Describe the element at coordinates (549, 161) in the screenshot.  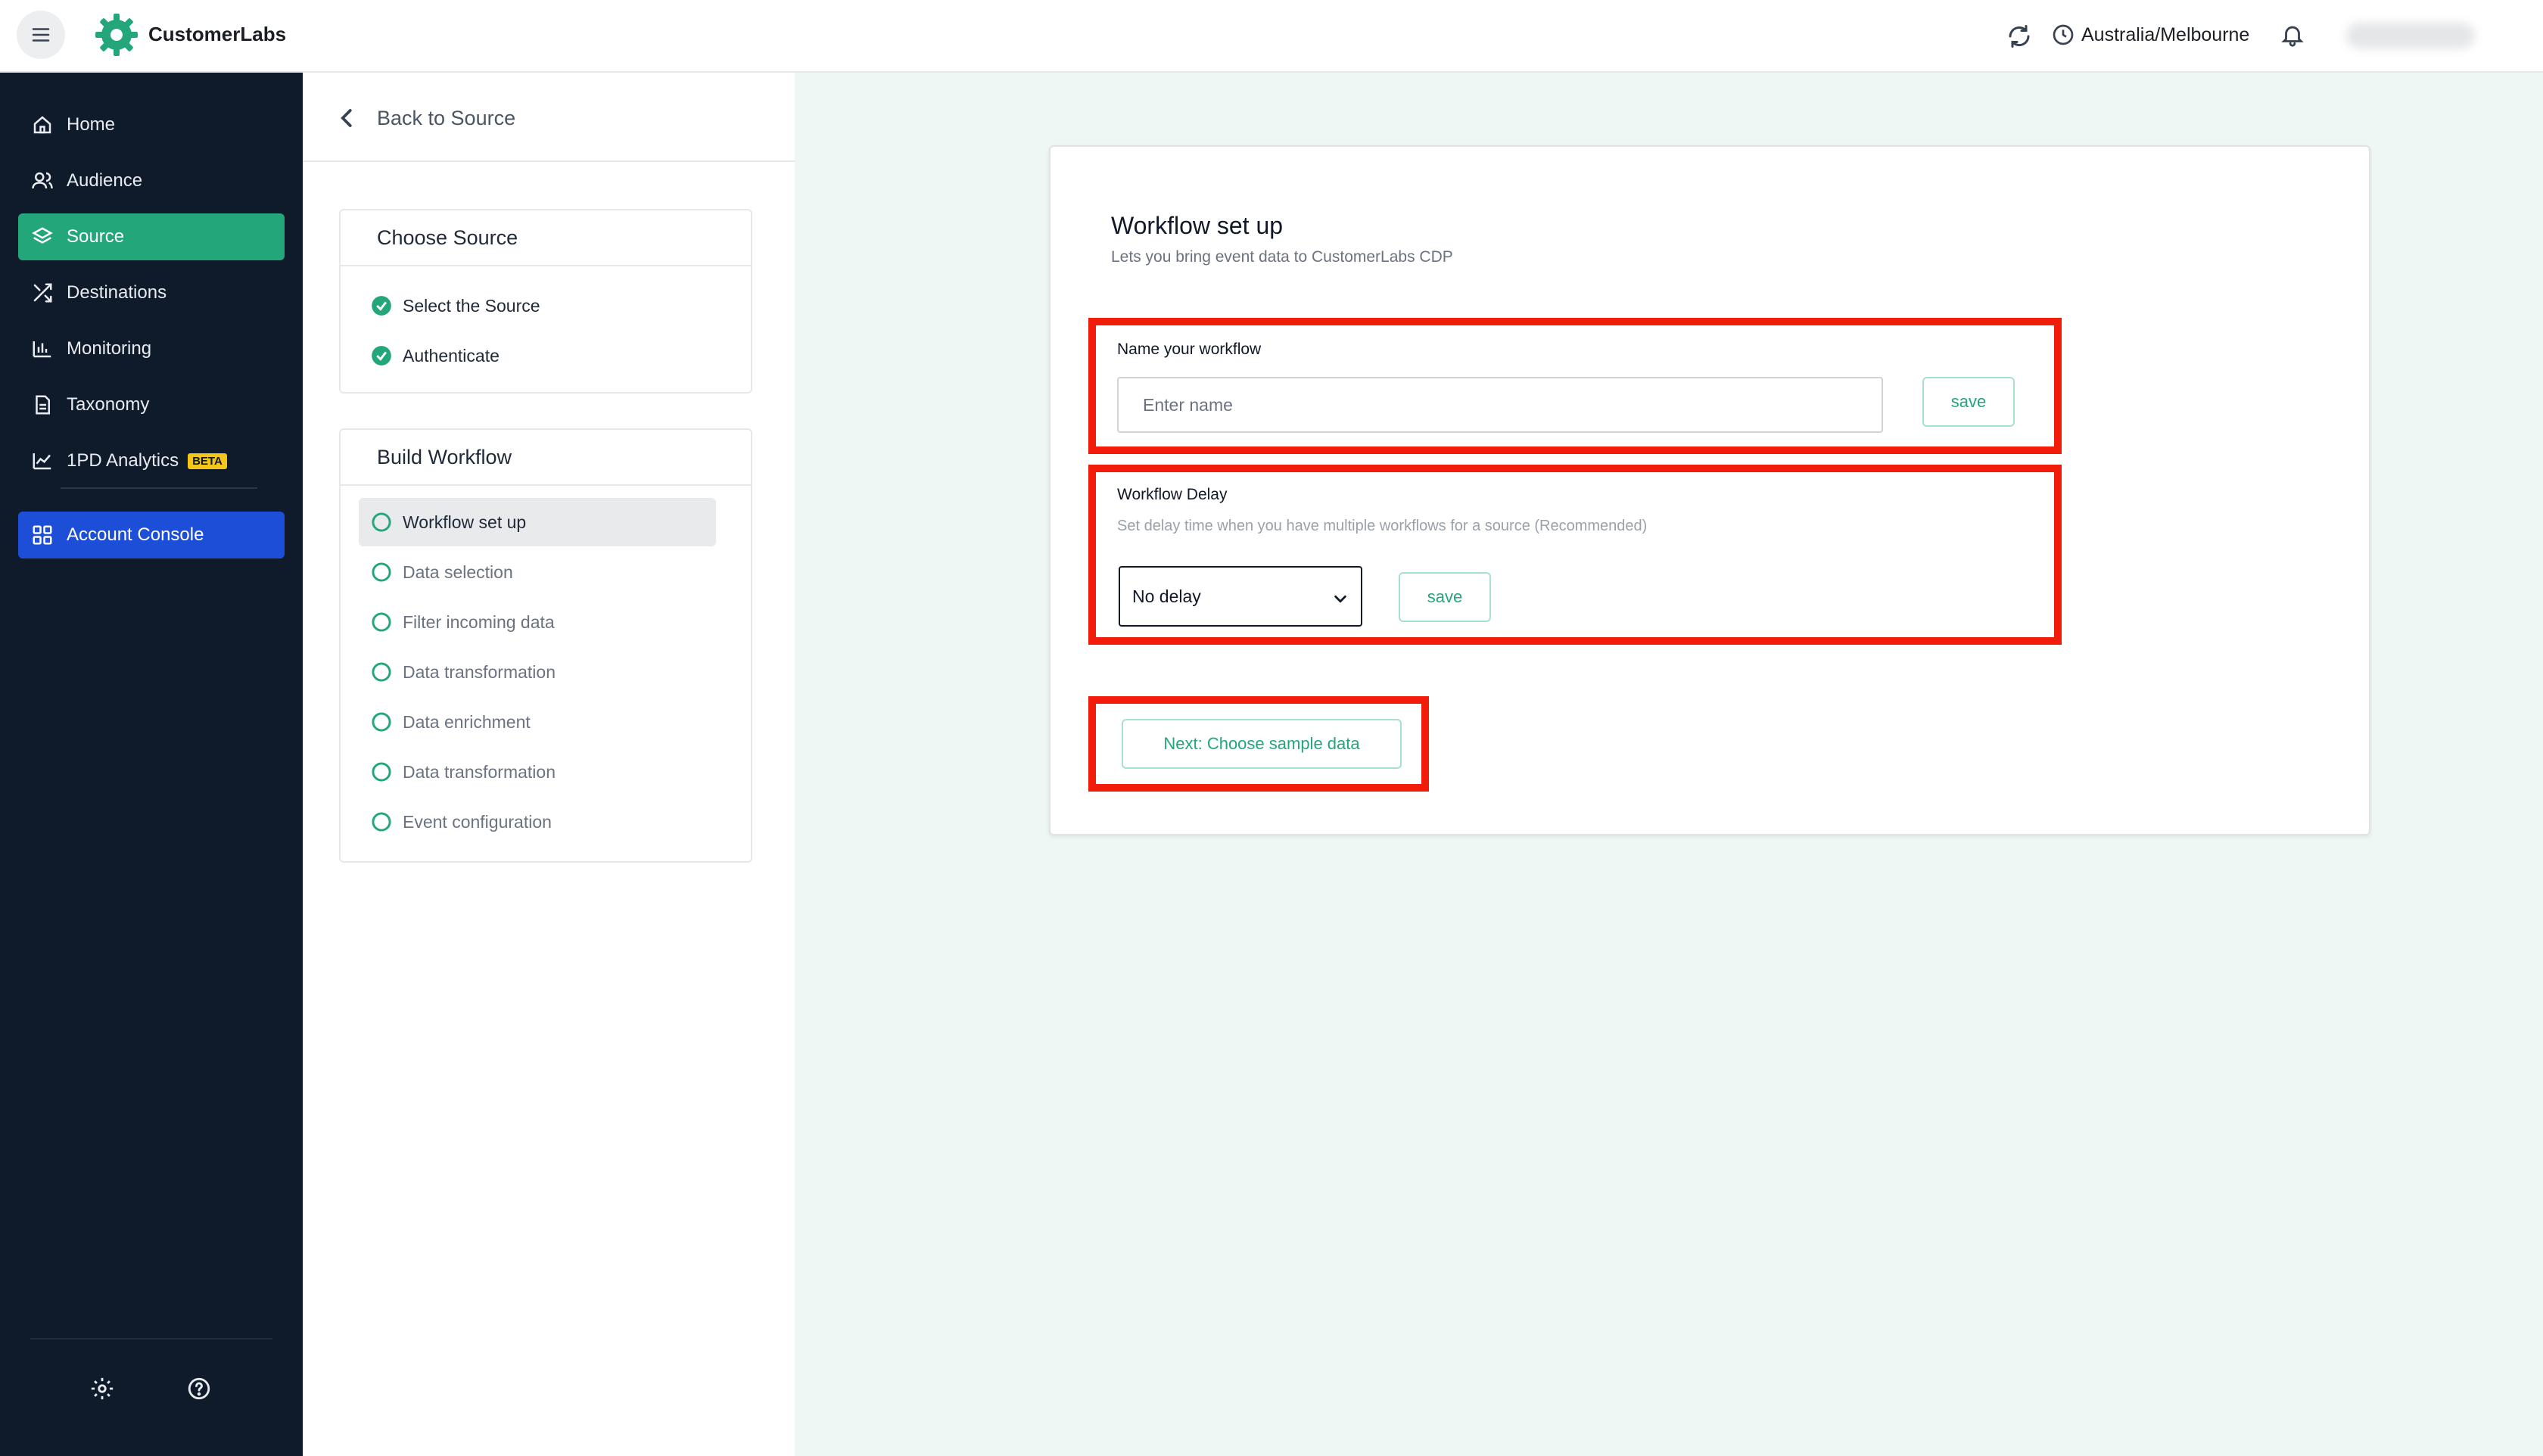
I see `panel-divider` at that location.